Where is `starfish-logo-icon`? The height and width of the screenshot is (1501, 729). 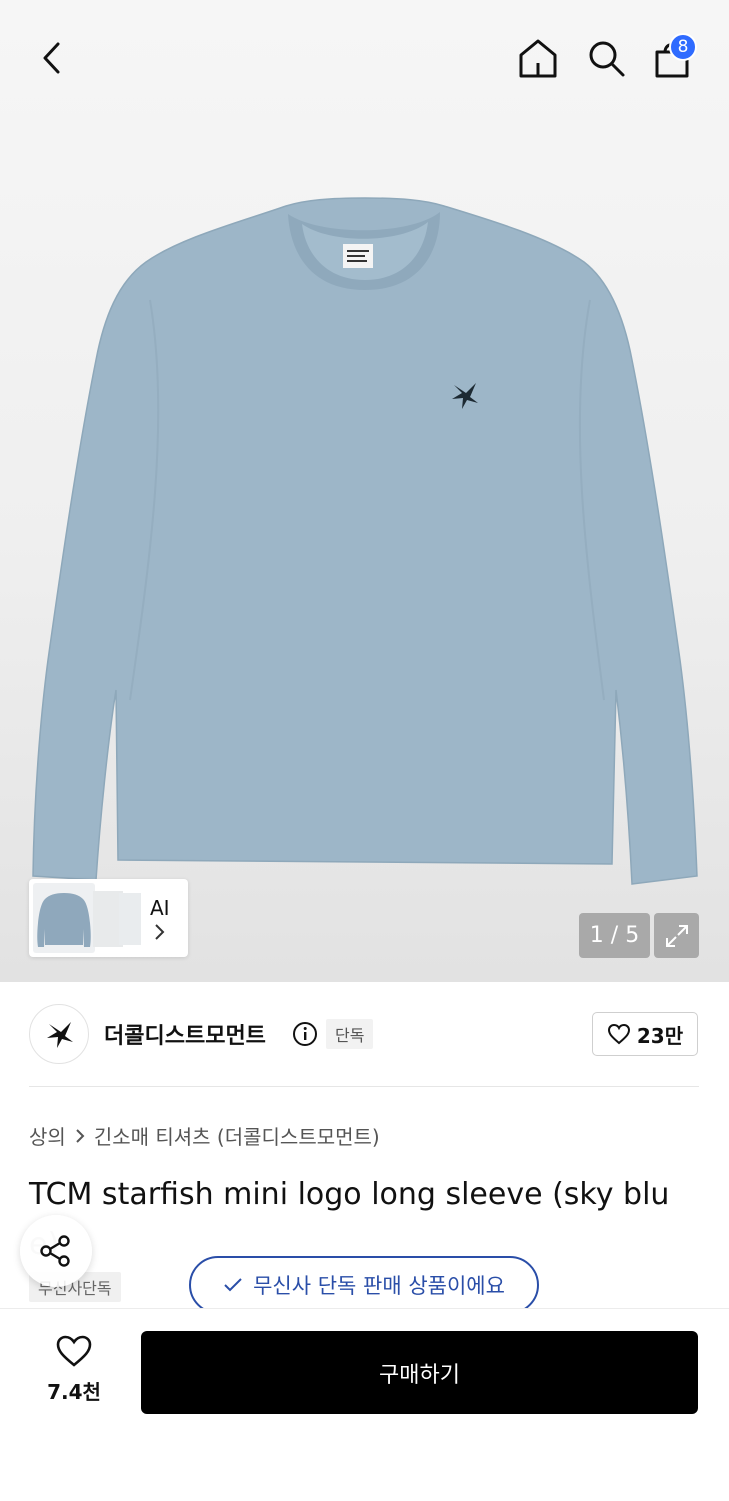
starfish-logo-icon is located at coordinates (60, 1035).